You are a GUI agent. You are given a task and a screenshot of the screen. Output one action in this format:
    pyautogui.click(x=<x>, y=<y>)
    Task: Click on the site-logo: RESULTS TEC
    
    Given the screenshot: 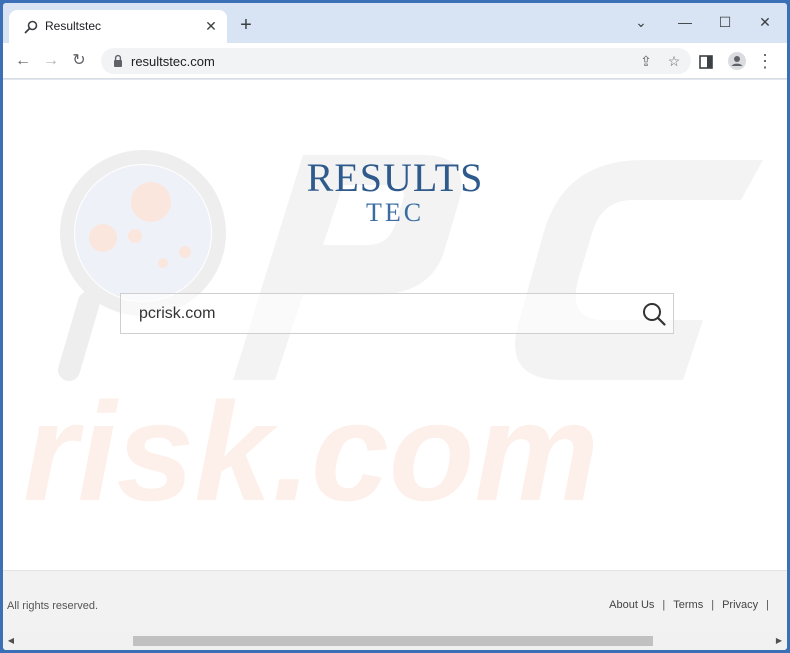 What is the action you would take?
    pyautogui.click(x=395, y=193)
    